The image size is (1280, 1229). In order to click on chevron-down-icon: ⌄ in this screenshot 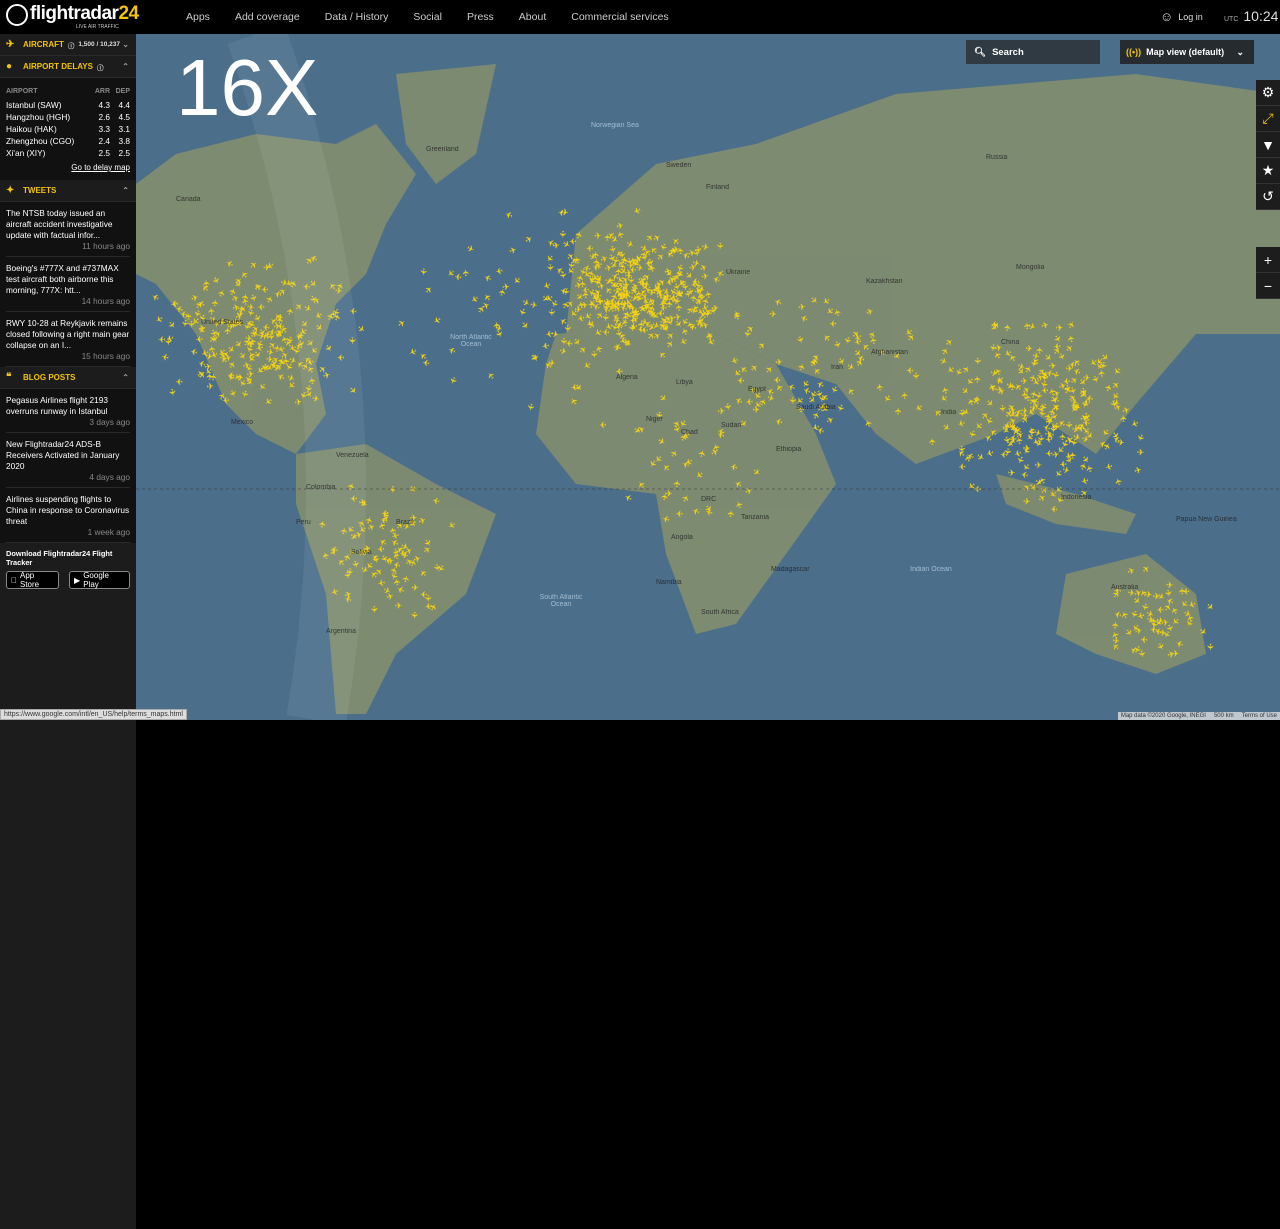, I will do `click(125, 44)`.